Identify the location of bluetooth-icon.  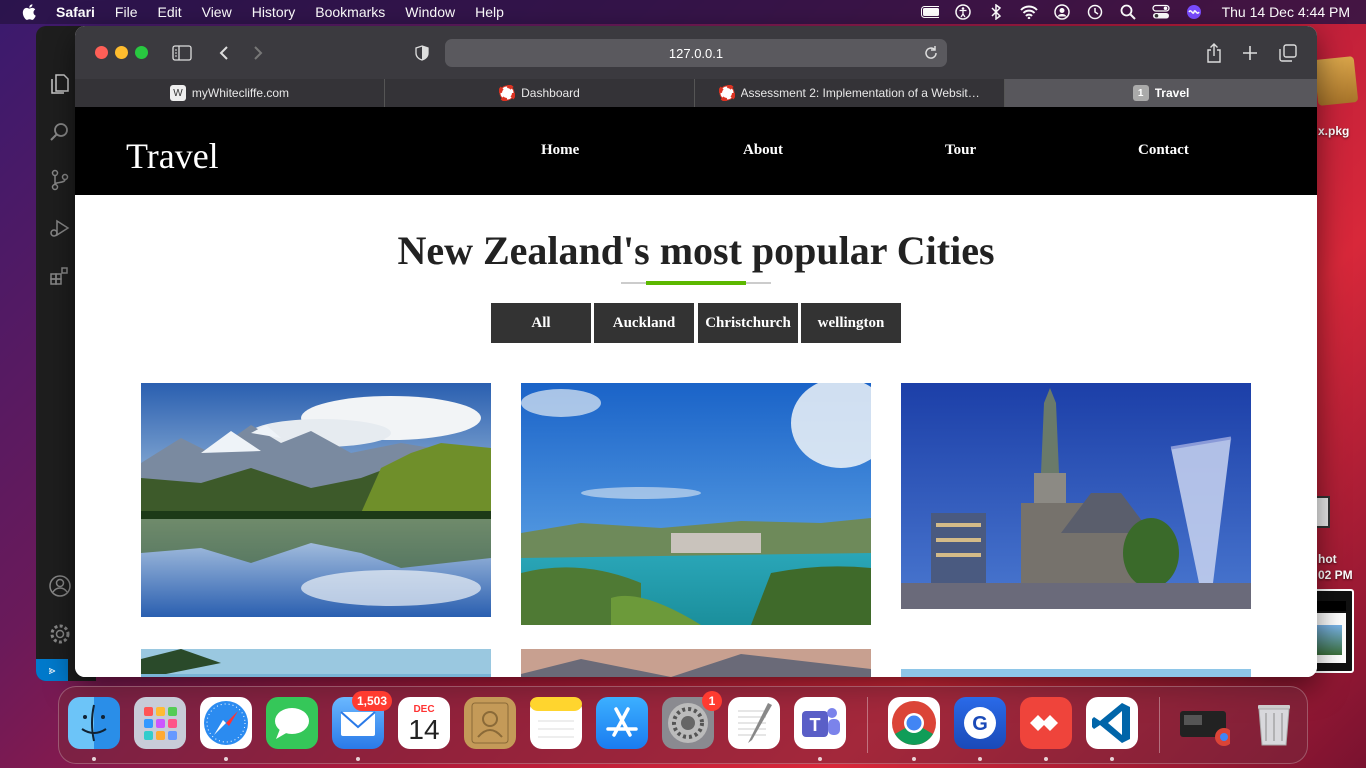
(996, 12).